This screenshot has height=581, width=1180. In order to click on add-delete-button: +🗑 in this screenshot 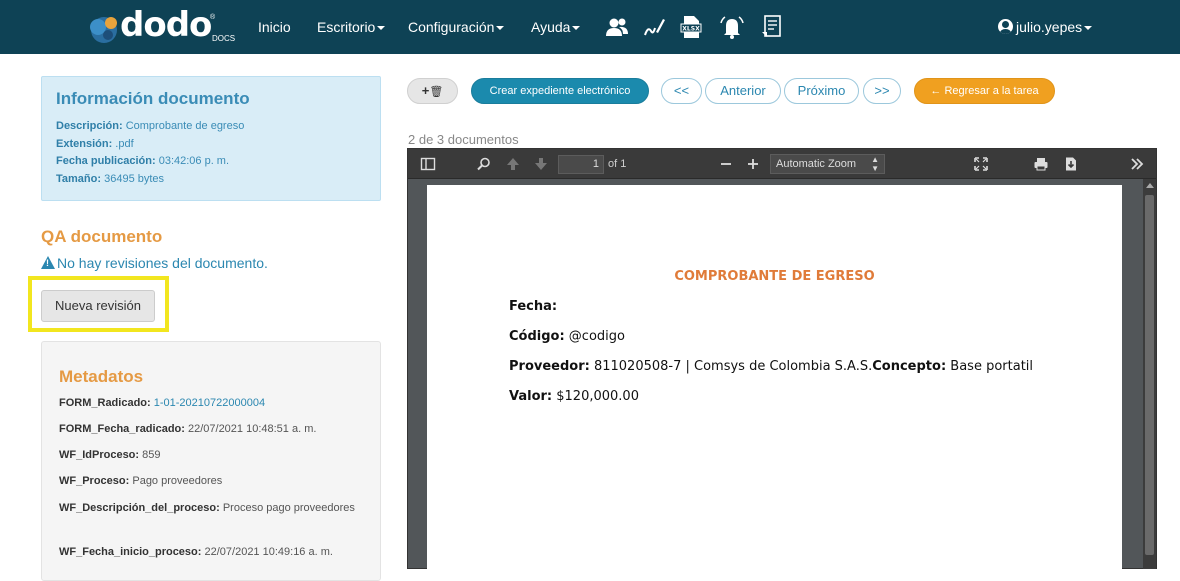, I will do `click(432, 91)`.